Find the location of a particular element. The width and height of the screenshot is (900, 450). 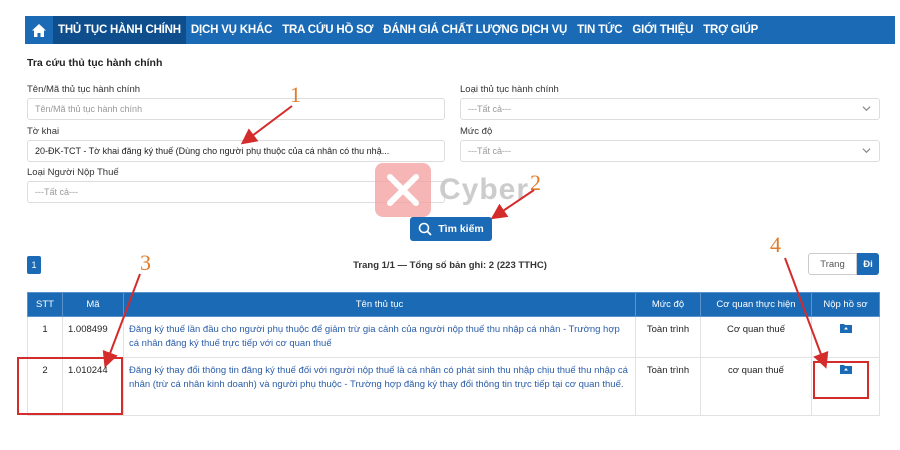

arrow-1-icon is located at coordinates (266, 125).